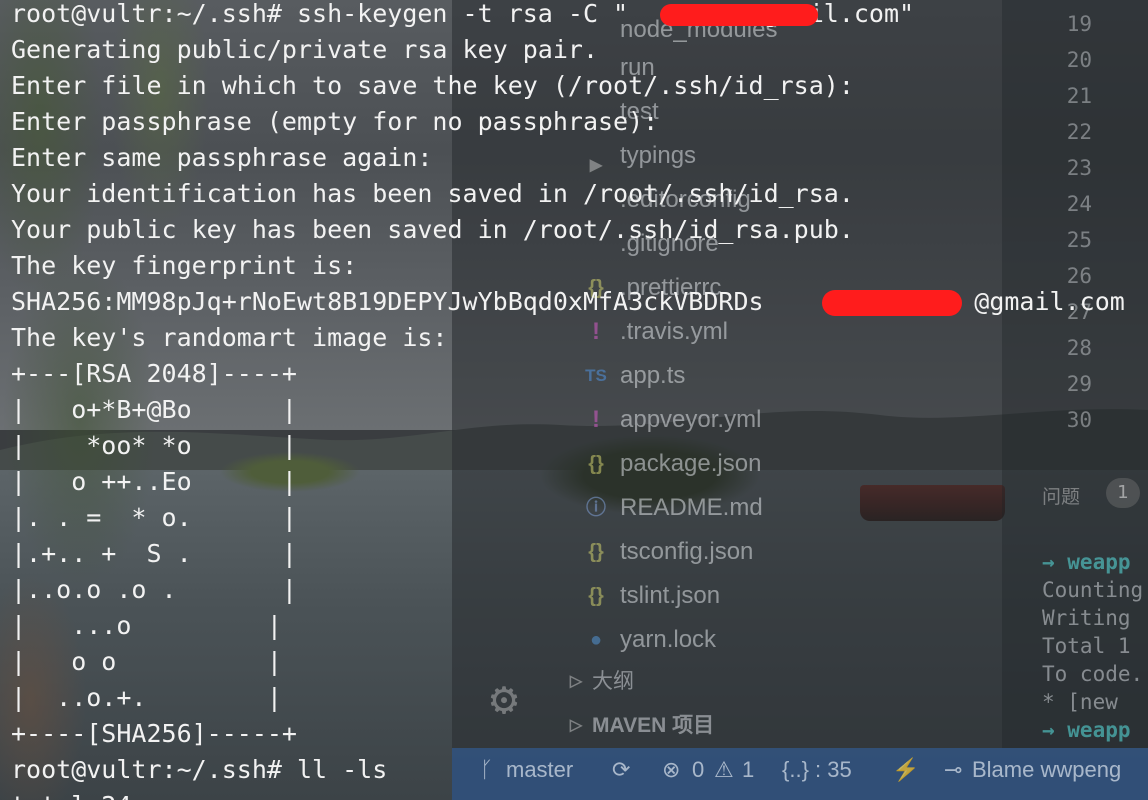  Describe the element at coordinates (154, 445) in the screenshot. I see `terminal-line: | *oo* *o |` at that location.